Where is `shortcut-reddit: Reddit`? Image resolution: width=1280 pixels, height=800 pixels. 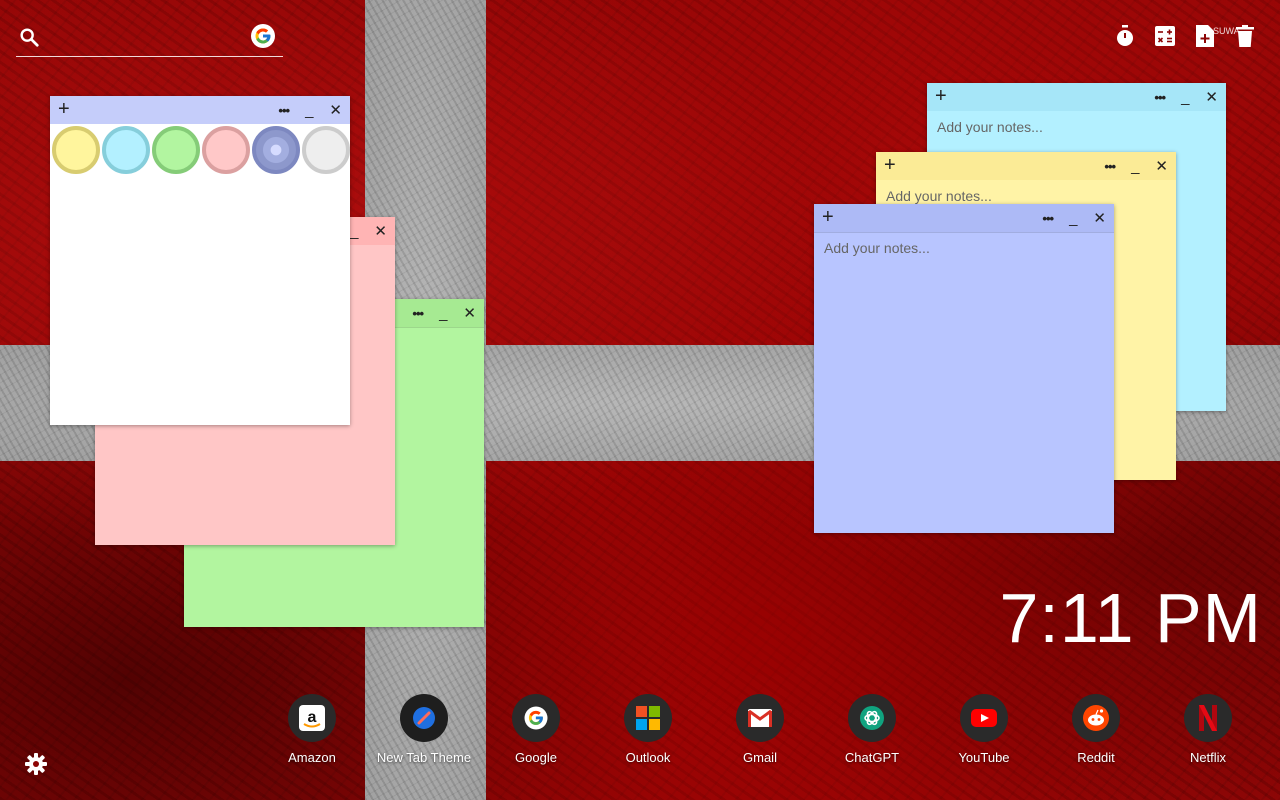 shortcut-reddit: Reddit is located at coordinates (1096, 729).